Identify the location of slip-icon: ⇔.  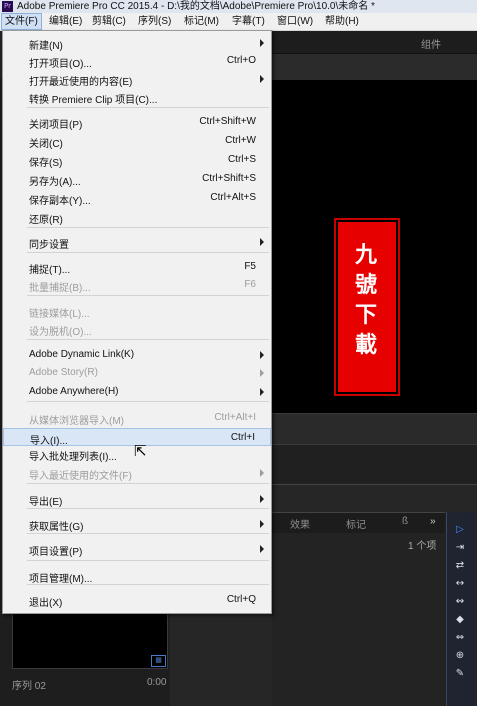
(460, 638).